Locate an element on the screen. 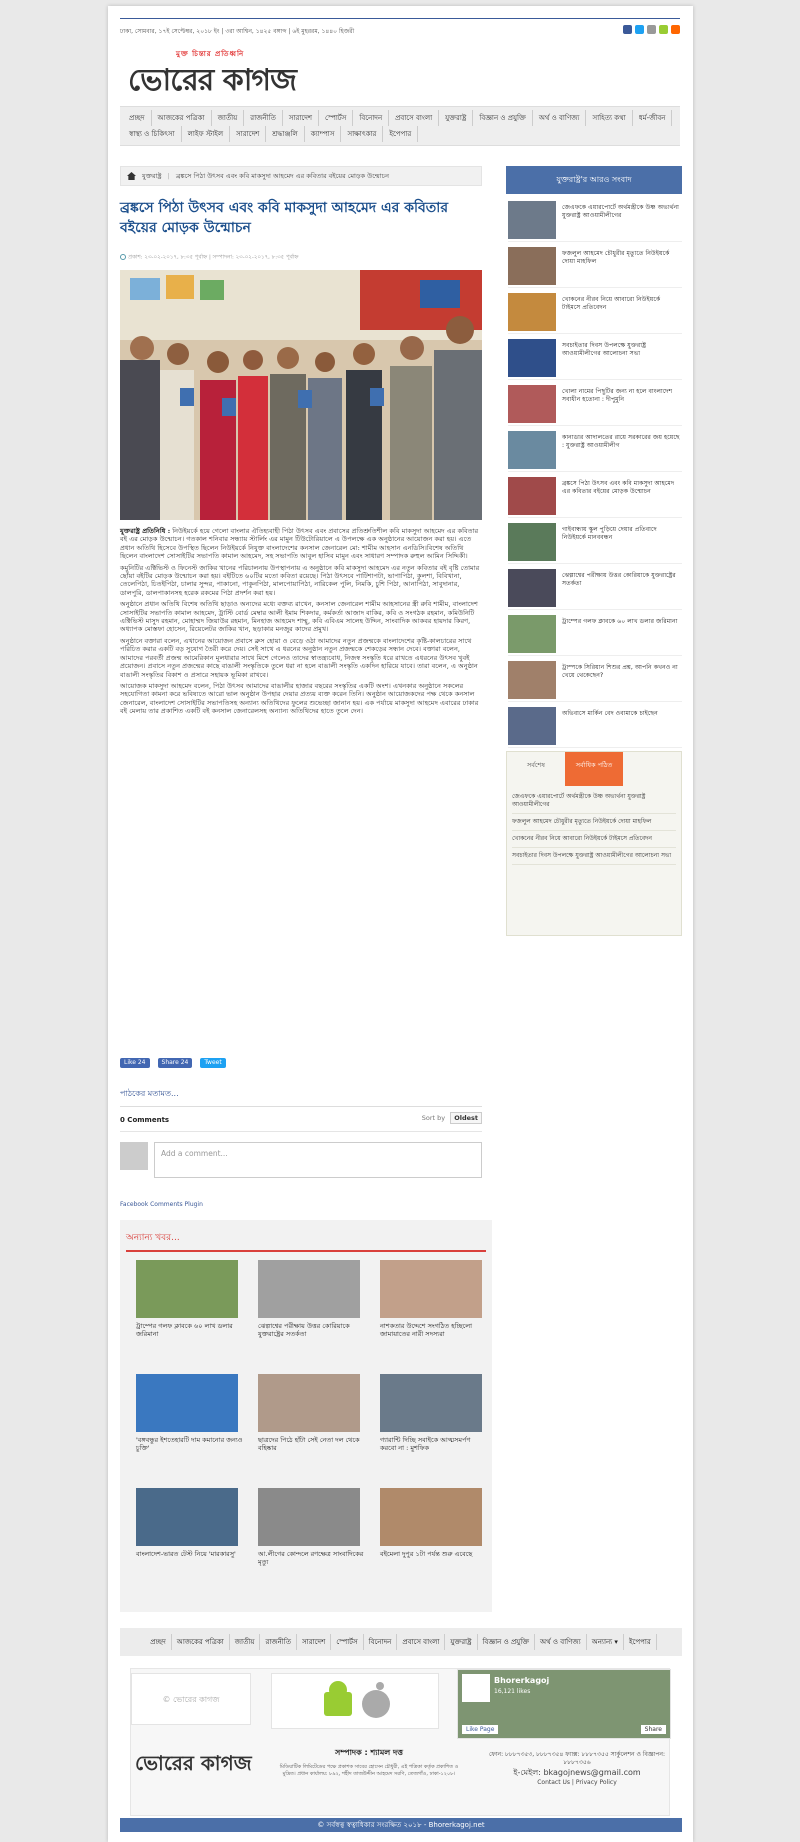 Image resolution: width=800 pixels, height=1842 pixels. news-headline: বাংলাদেশ-ভারত টেস্ট নিয়ে 'মারকারসু' is located at coordinates (190, 1554).